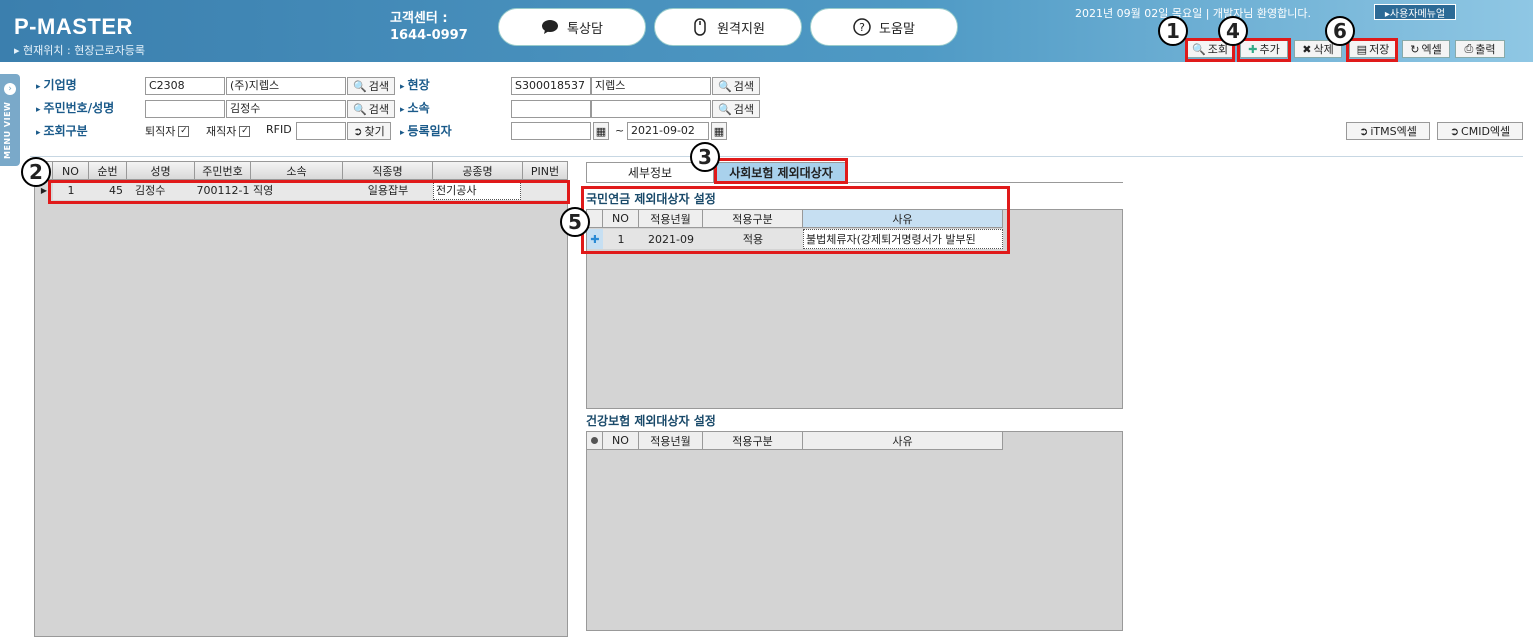 The width and height of the screenshot is (1533, 637). Describe the element at coordinates (415, 84) in the screenshot. I see `site-label: 현장` at that location.